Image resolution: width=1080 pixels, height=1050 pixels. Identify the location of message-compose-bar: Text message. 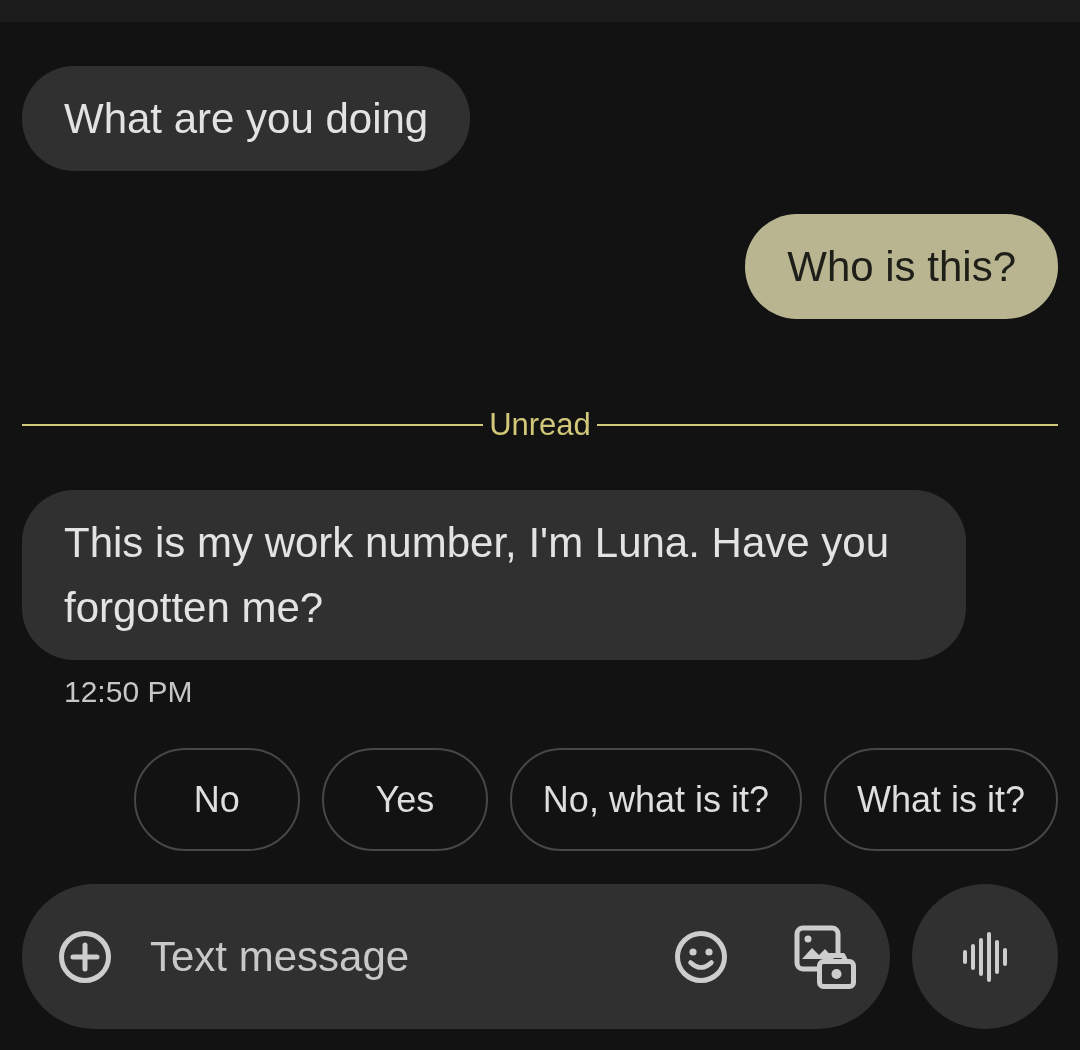
(456, 956).